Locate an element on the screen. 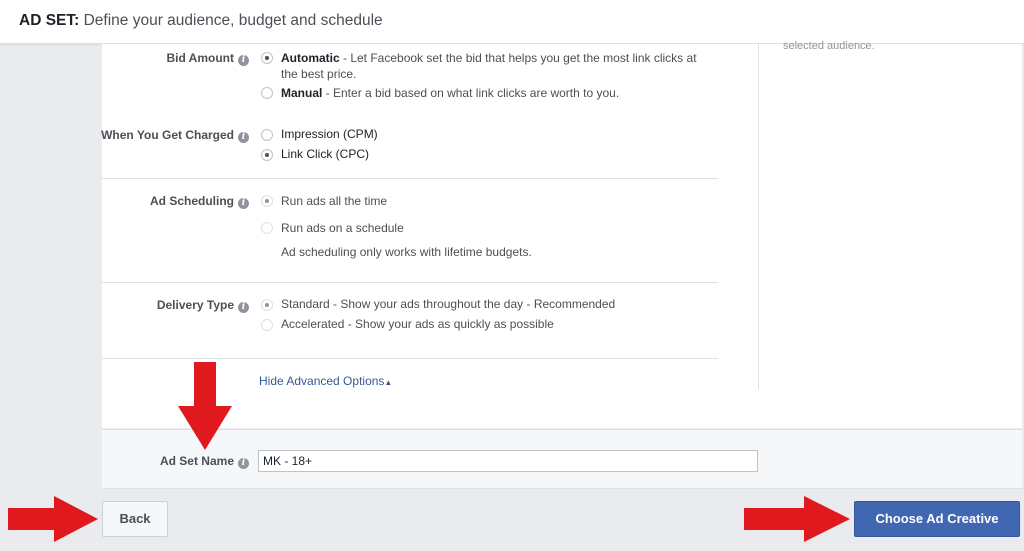 The image size is (1024, 551). bid-automatic-title: Automatic is located at coordinates (310, 58).